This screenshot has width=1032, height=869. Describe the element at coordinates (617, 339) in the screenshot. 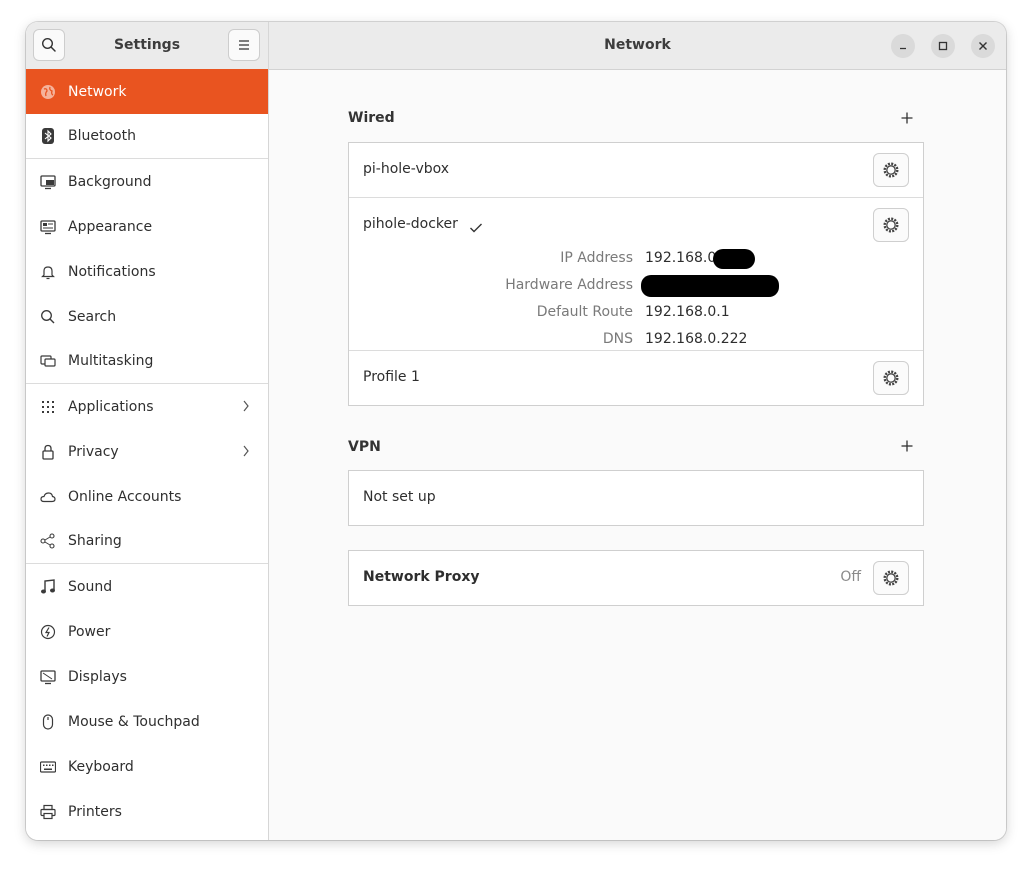

I see `dns-label: DNS` at that location.